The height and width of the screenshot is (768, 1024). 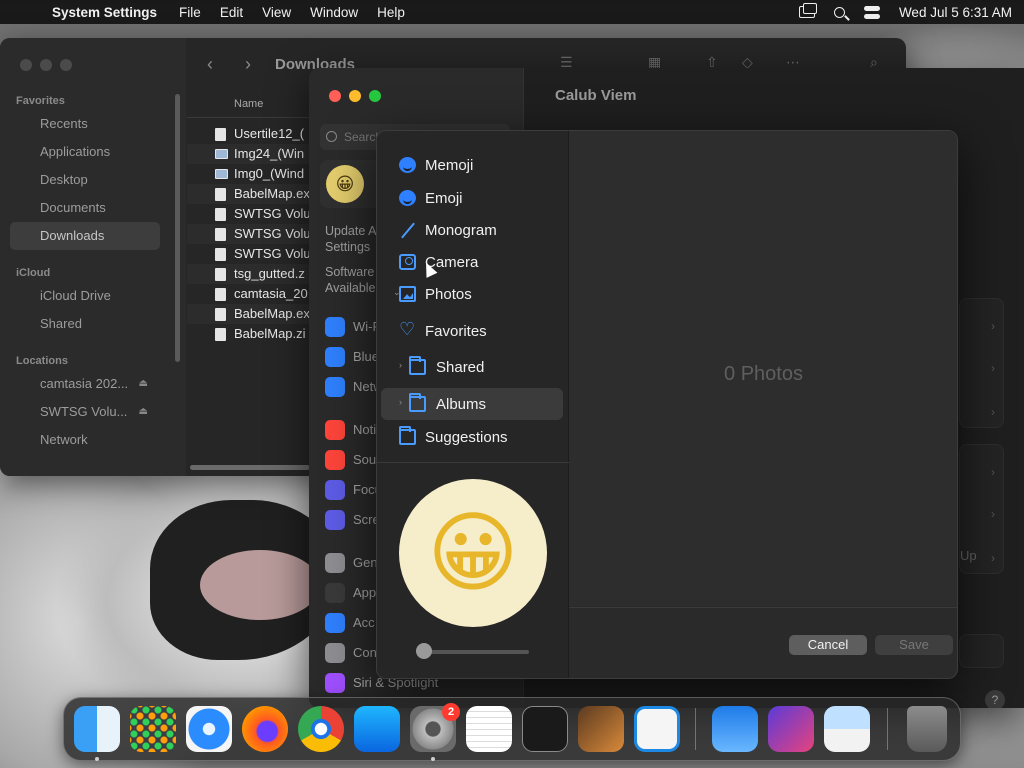 What do you see at coordinates (473, 553) in the screenshot?
I see `avatar-preview: 😀` at bounding box center [473, 553].